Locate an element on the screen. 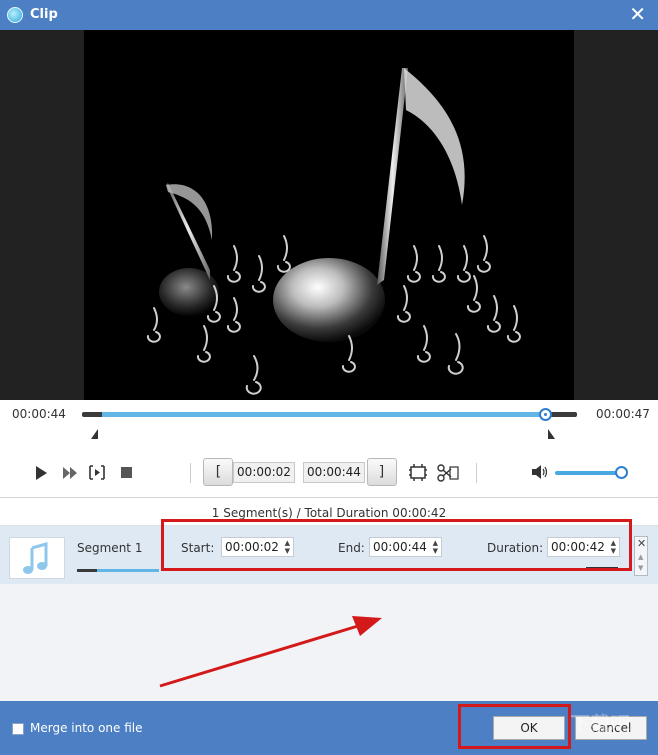 This screenshot has height=755, width=658. segment-start-input: 00:00:02 ▲ ▼ is located at coordinates (257, 547).